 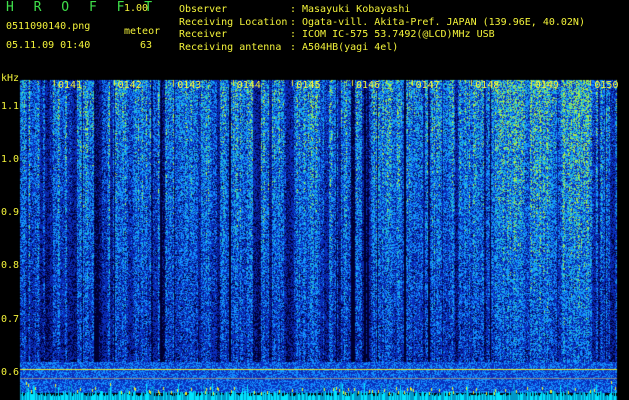 I want to click on y-axis-label: kHz, so click(x=10, y=78).